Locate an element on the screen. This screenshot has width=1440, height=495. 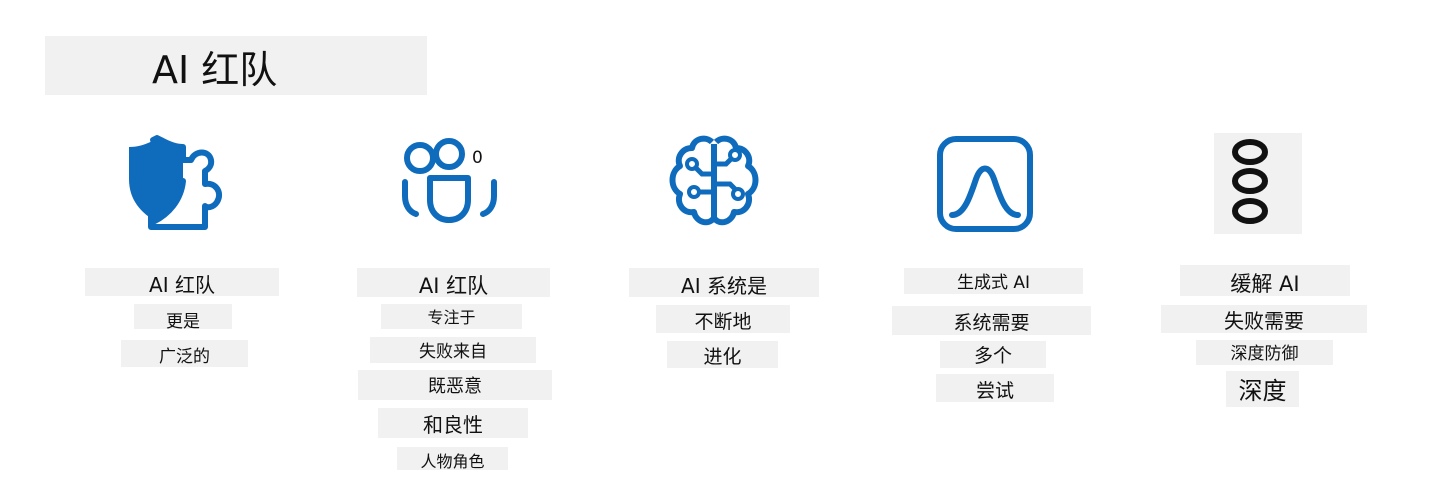
col5-line3: 深度防御 is located at coordinates (1264, 352).